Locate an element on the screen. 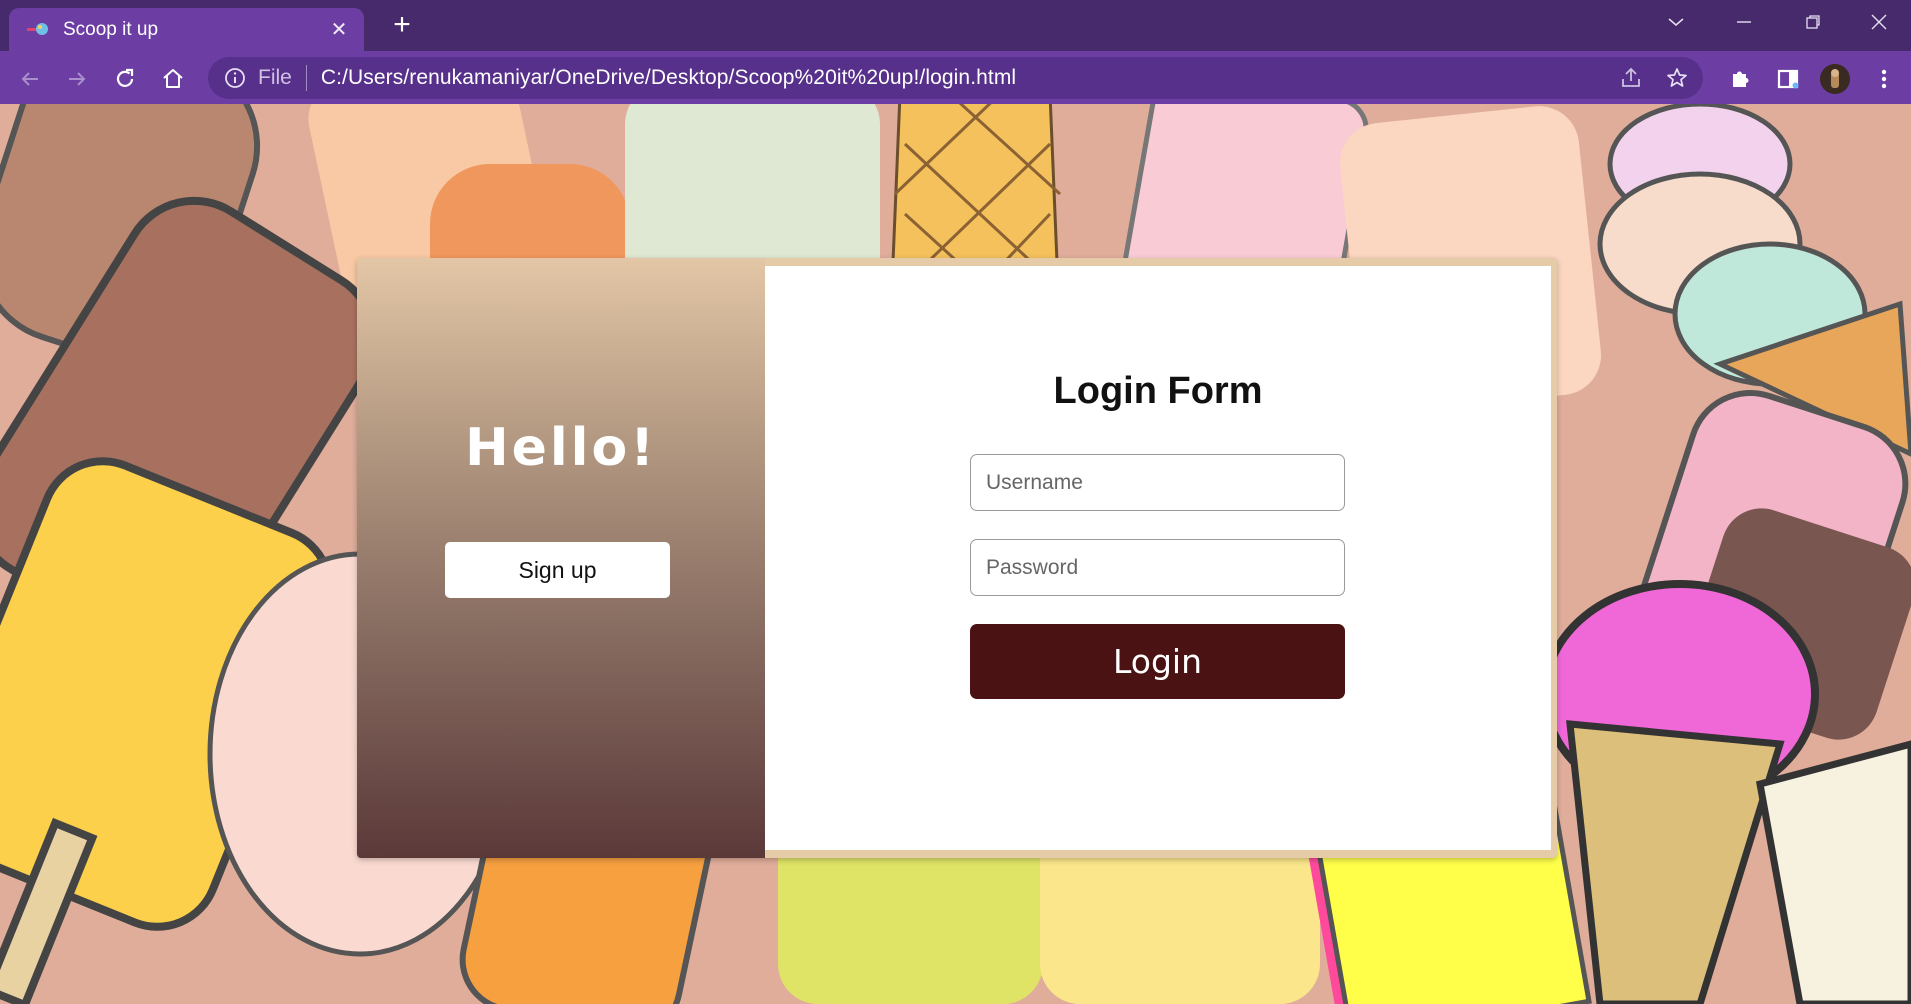 The image size is (1911, 1004). side-panel-button is located at coordinates (1788, 79).